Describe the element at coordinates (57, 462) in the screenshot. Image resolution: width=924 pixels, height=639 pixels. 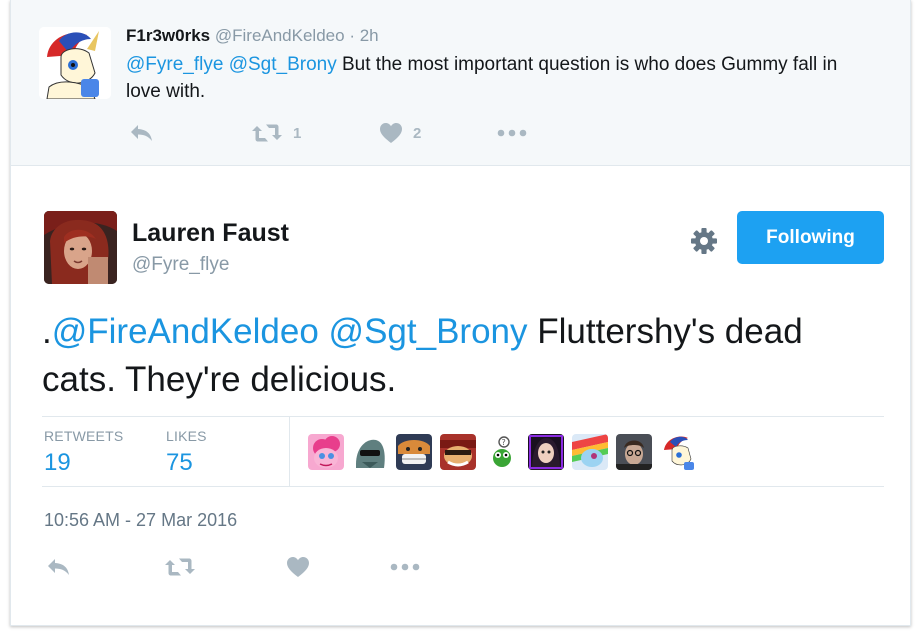
I see `retweets-value: 19` at that location.